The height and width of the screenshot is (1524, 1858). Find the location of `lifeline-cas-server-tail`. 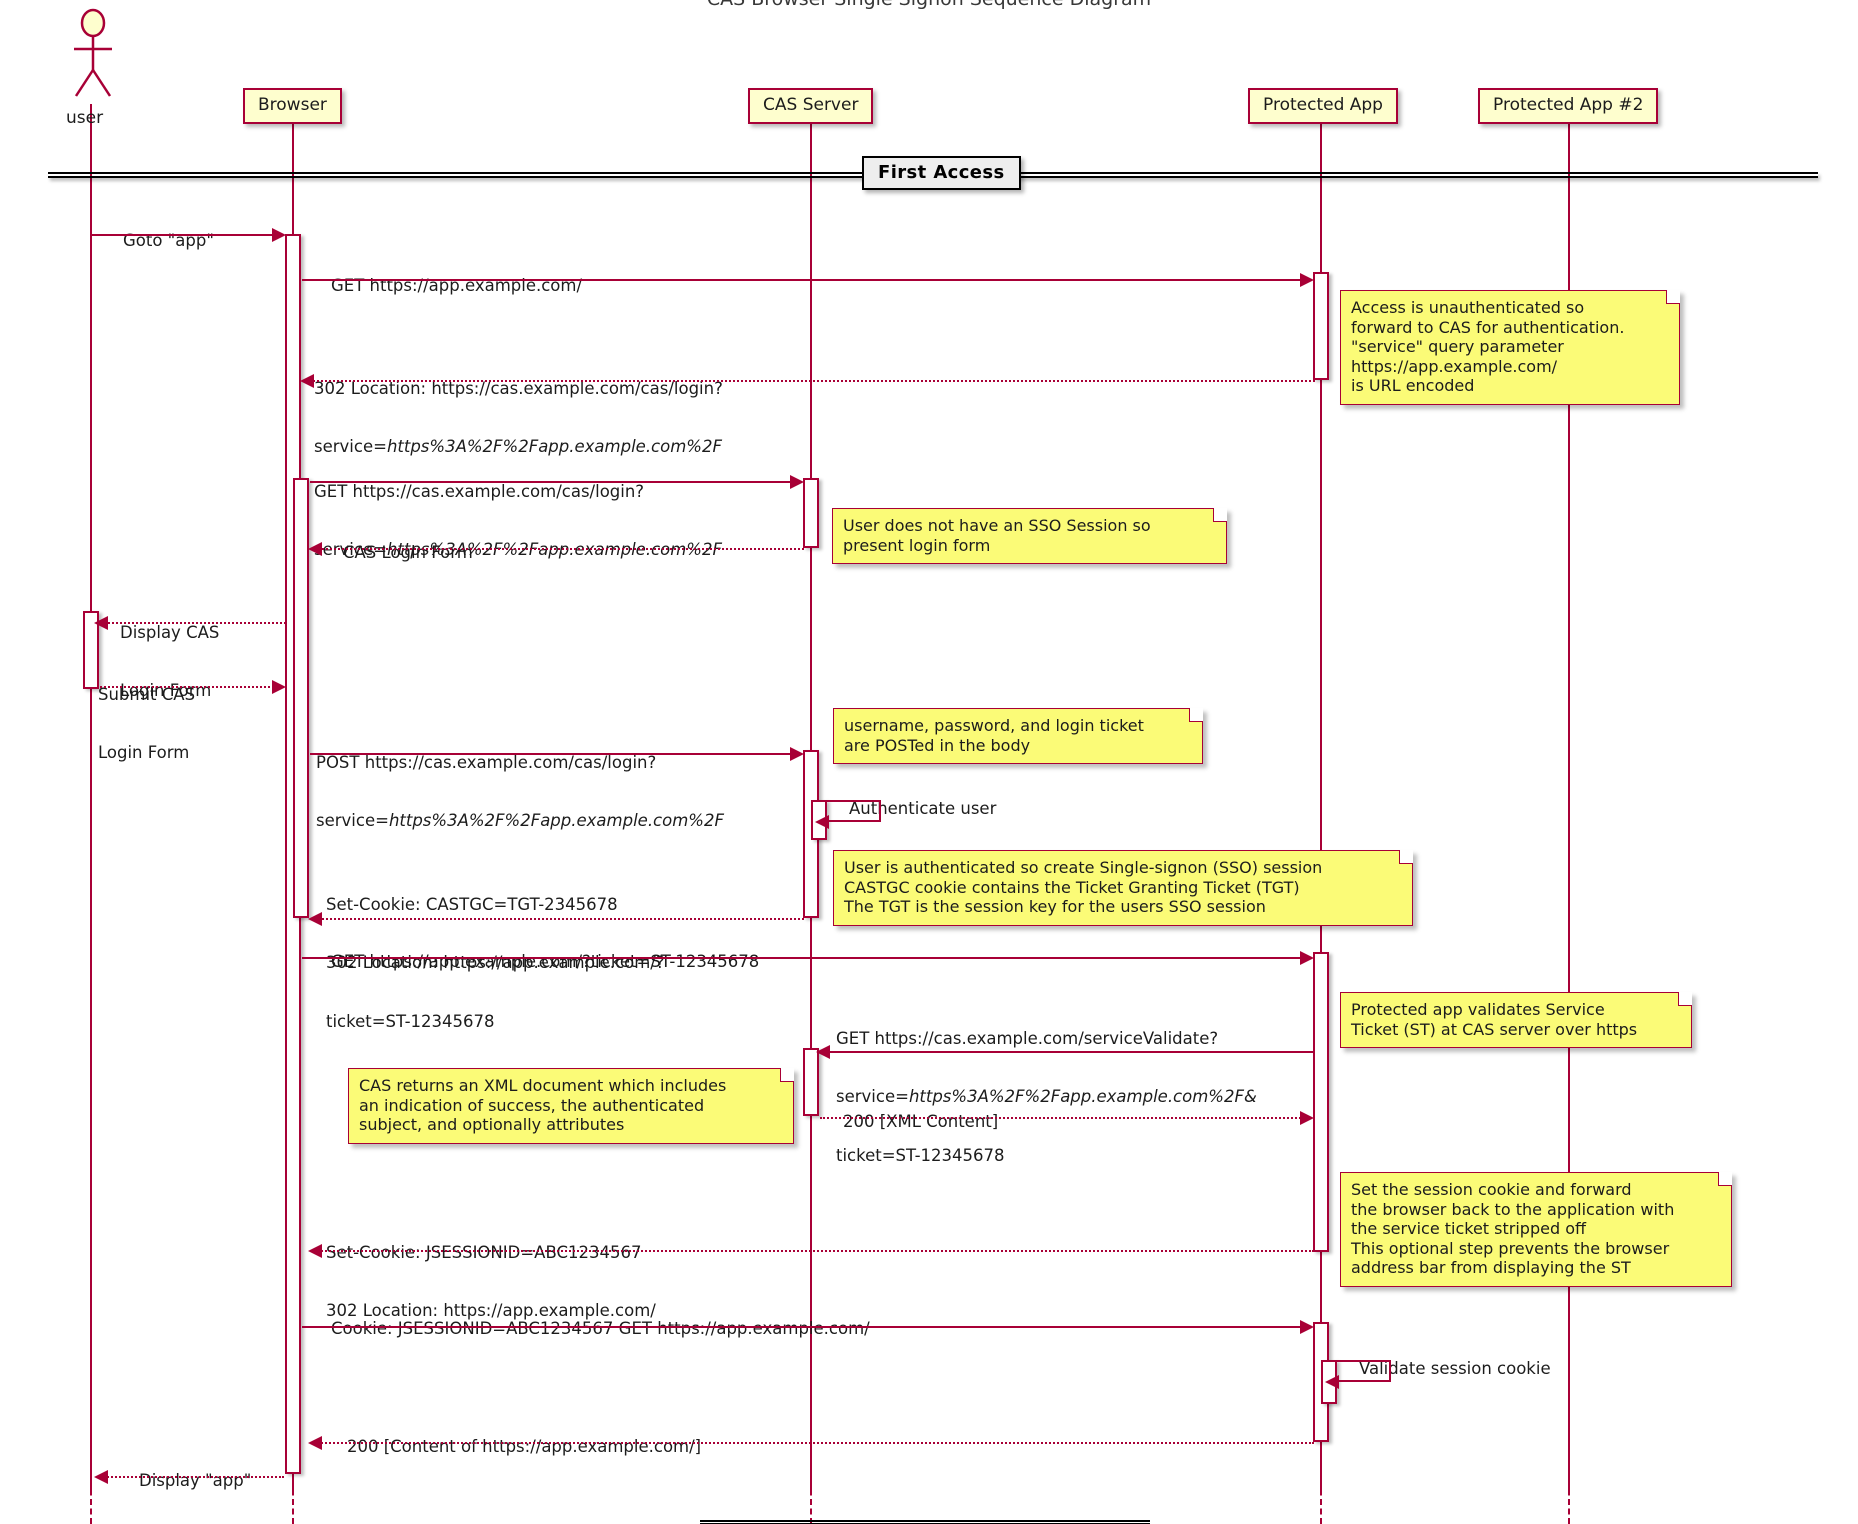

lifeline-cas-server-tail is located at coordinates (811, 1502).